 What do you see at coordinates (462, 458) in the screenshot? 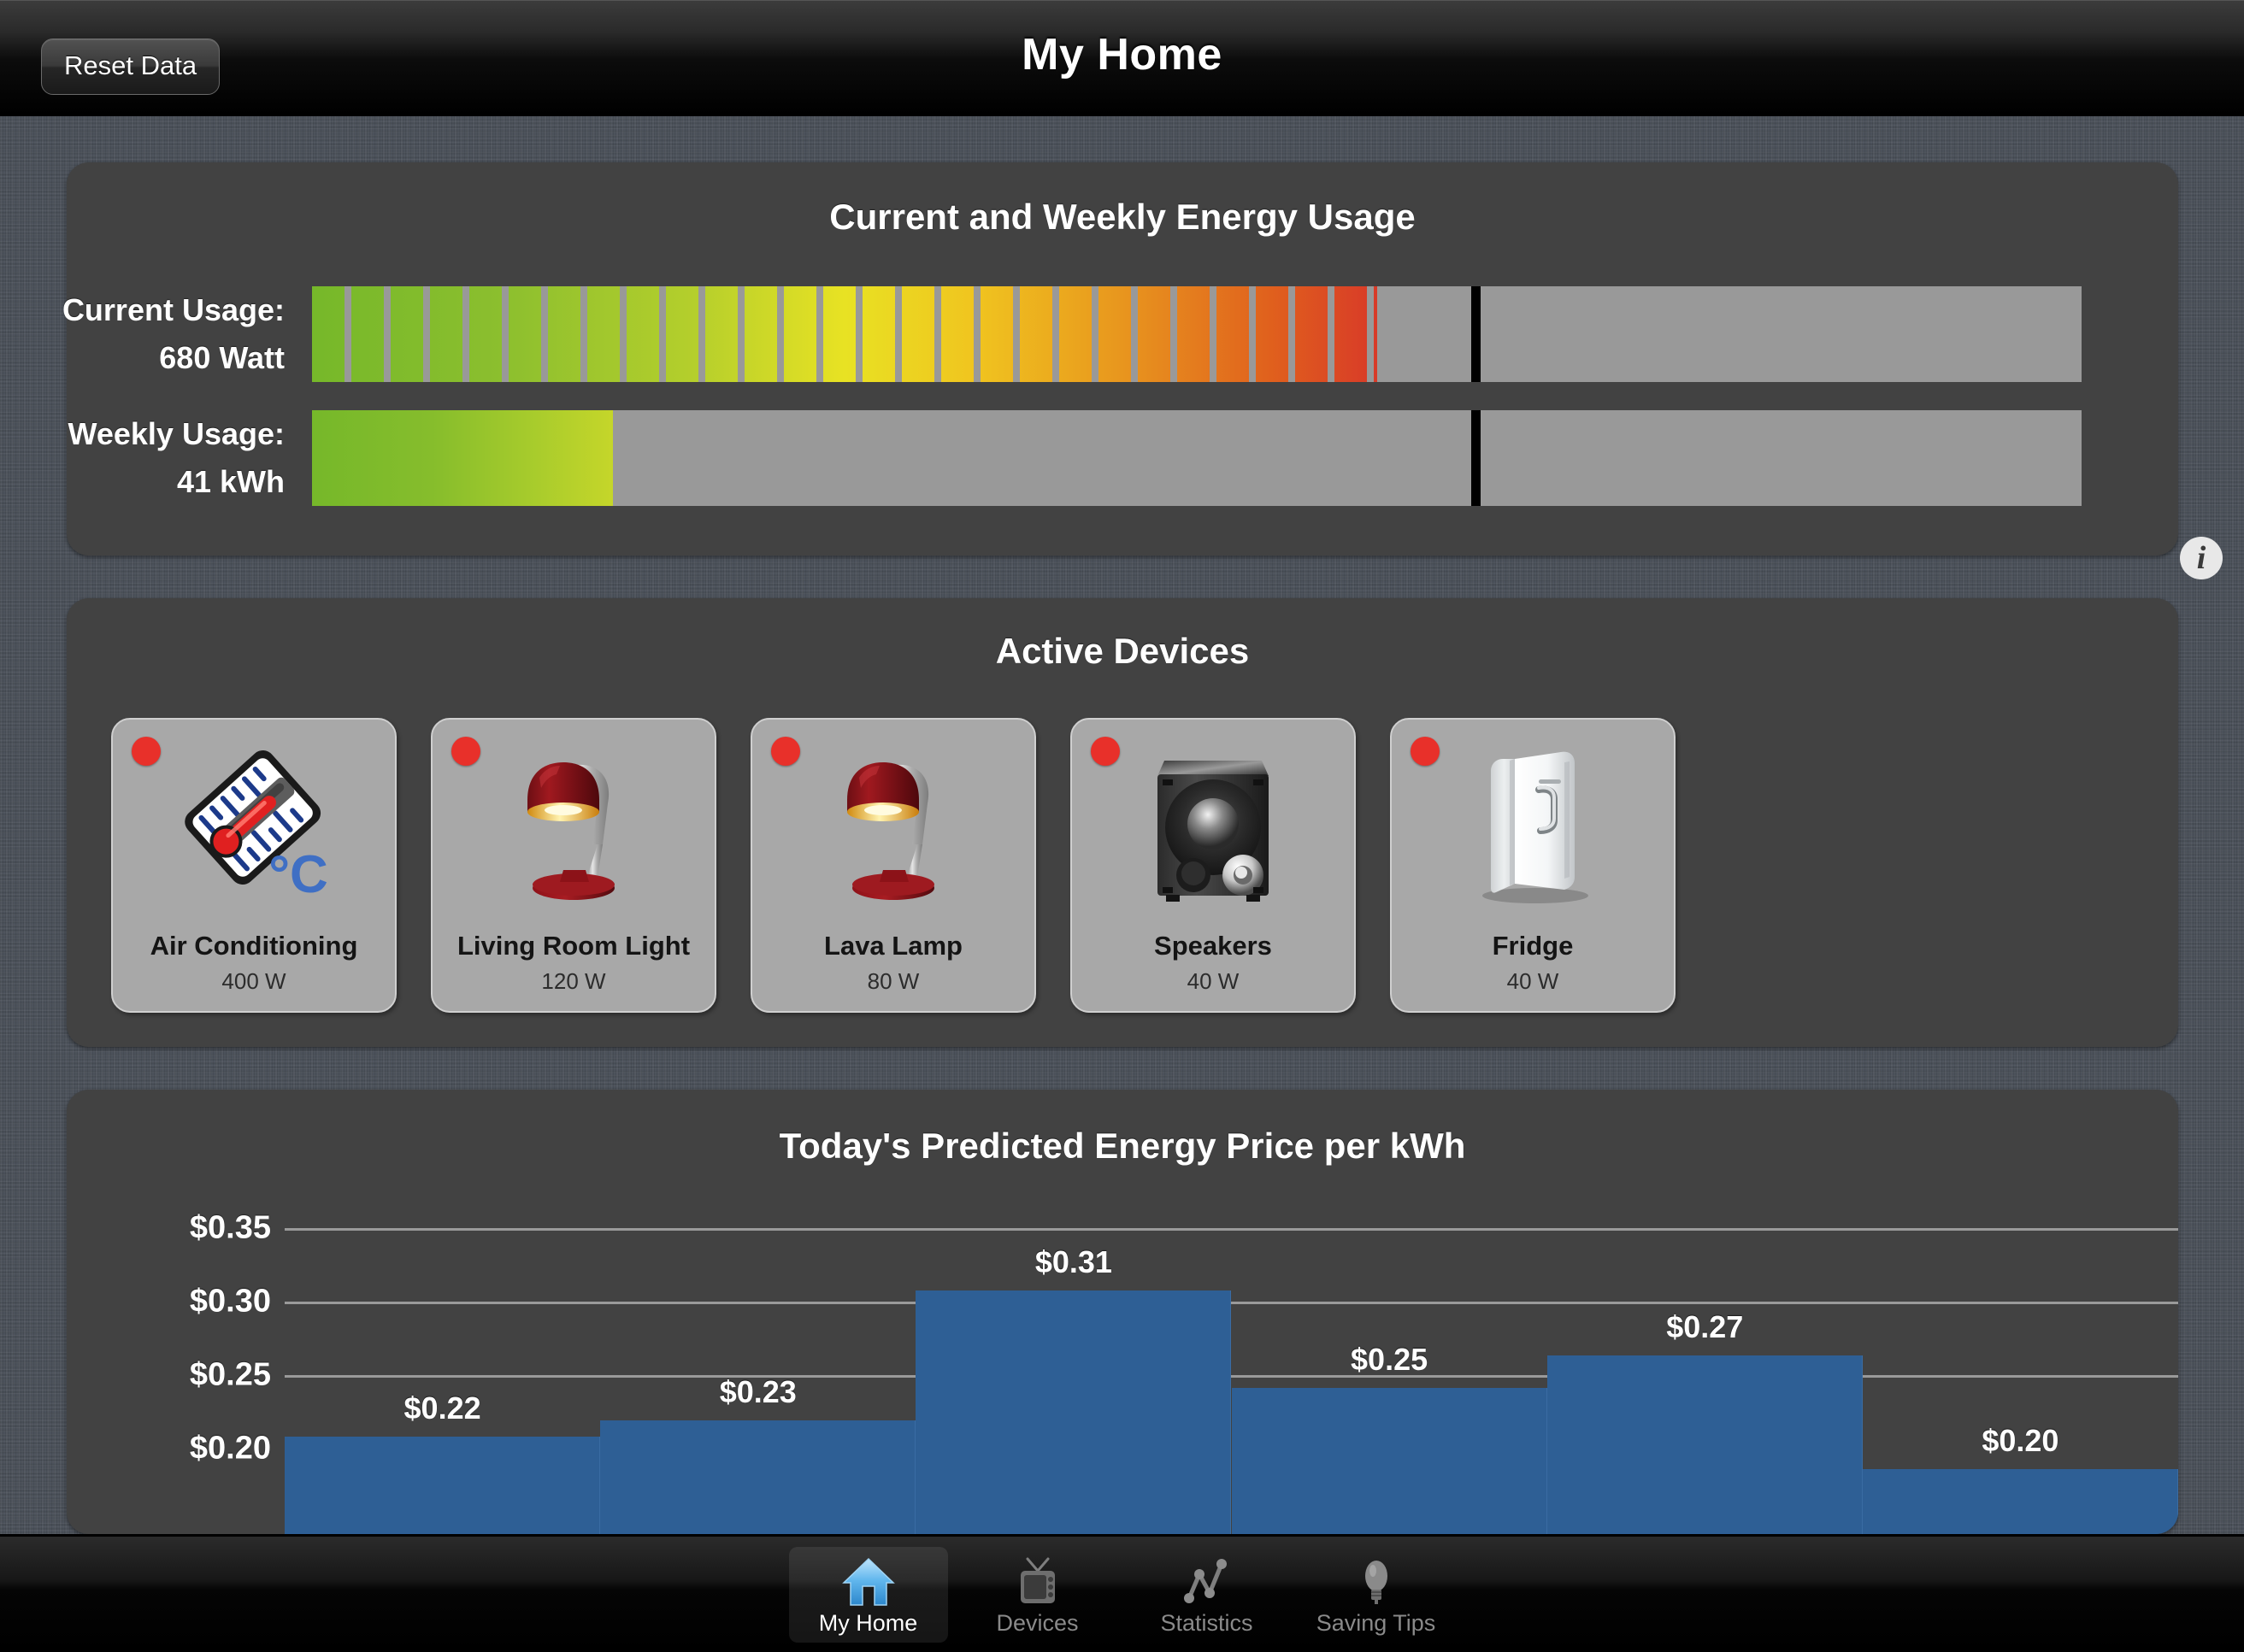
I see `weekly-usage-meter-fill` at bounding box center [462, 458].